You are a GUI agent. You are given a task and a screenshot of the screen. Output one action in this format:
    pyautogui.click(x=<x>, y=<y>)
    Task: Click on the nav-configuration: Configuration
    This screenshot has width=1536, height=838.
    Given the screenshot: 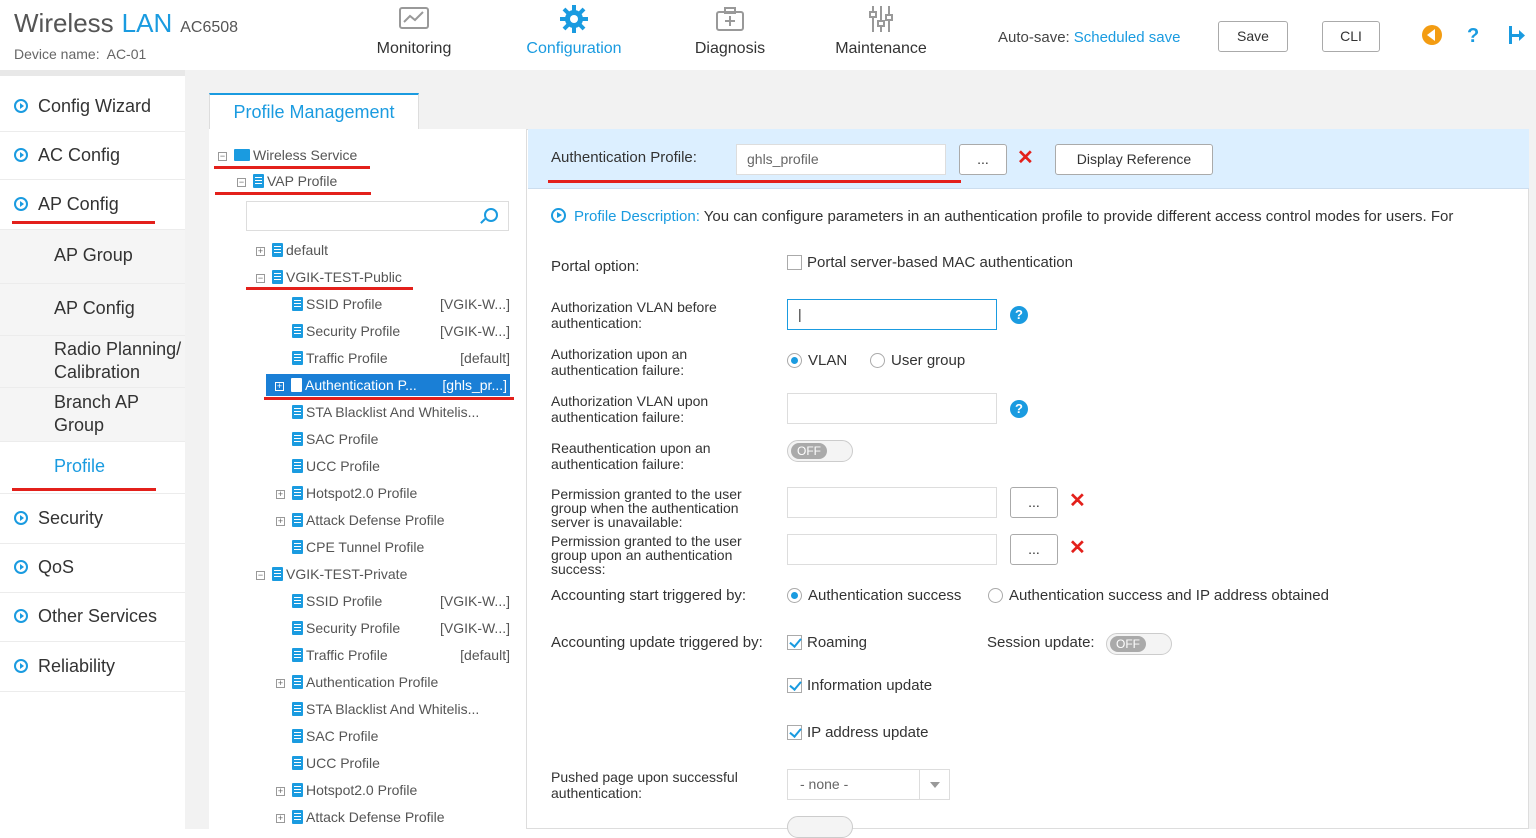 What is the action you would take?
    pyautogui.click(x=574, y=31)
    